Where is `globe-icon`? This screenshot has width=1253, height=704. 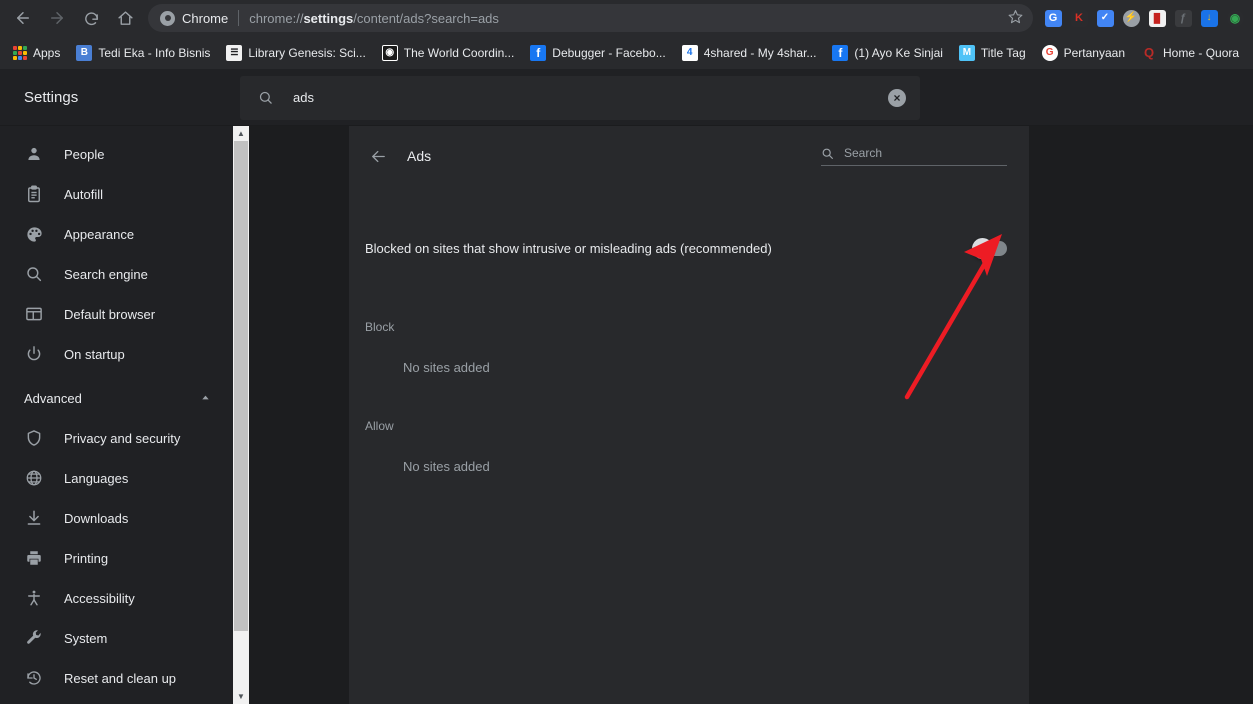 globe-icon is located at coordinates (34, 478).